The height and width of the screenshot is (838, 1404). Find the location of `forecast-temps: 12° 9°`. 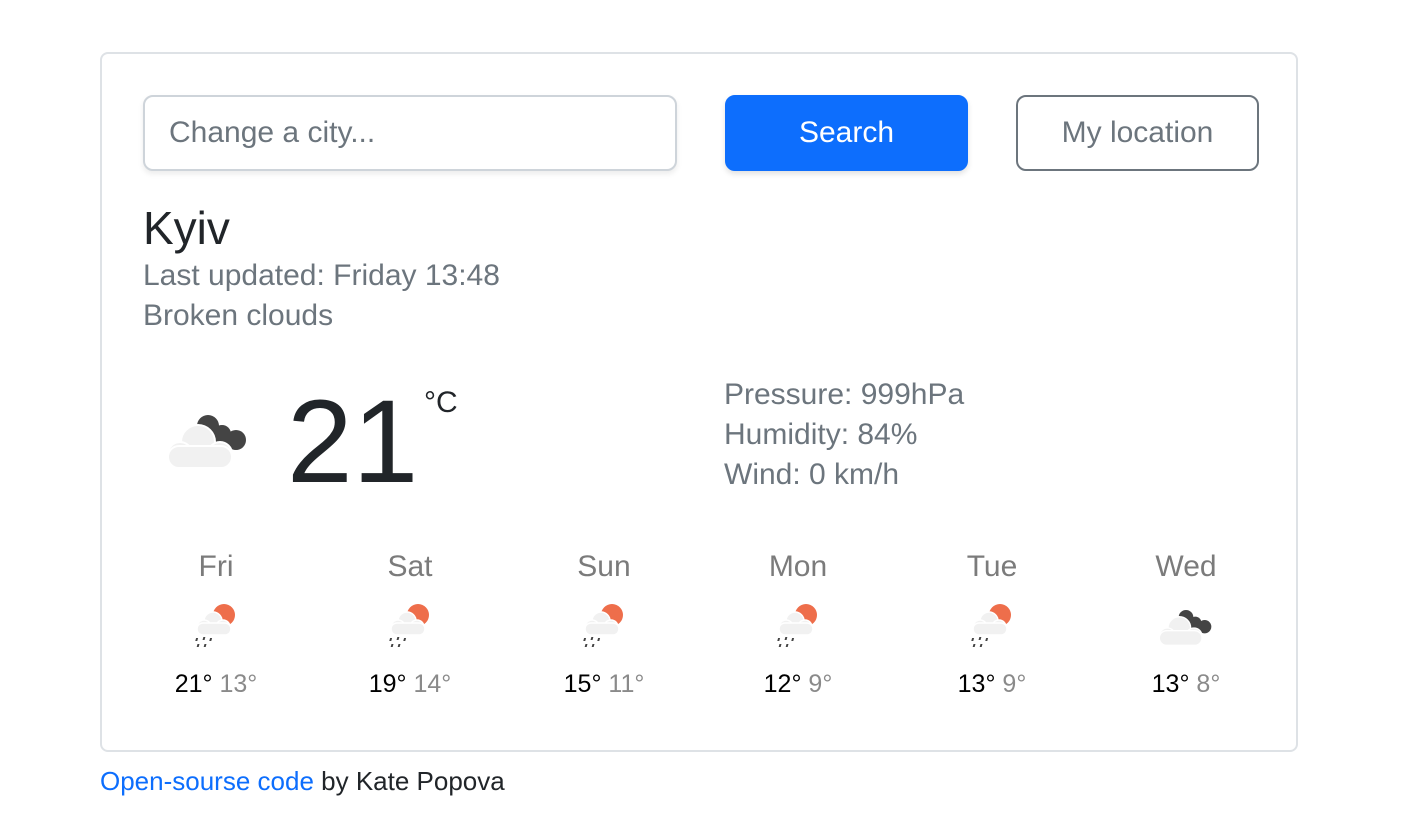

forecast-temps: 12° 9° is located at coordinates (798, 684).